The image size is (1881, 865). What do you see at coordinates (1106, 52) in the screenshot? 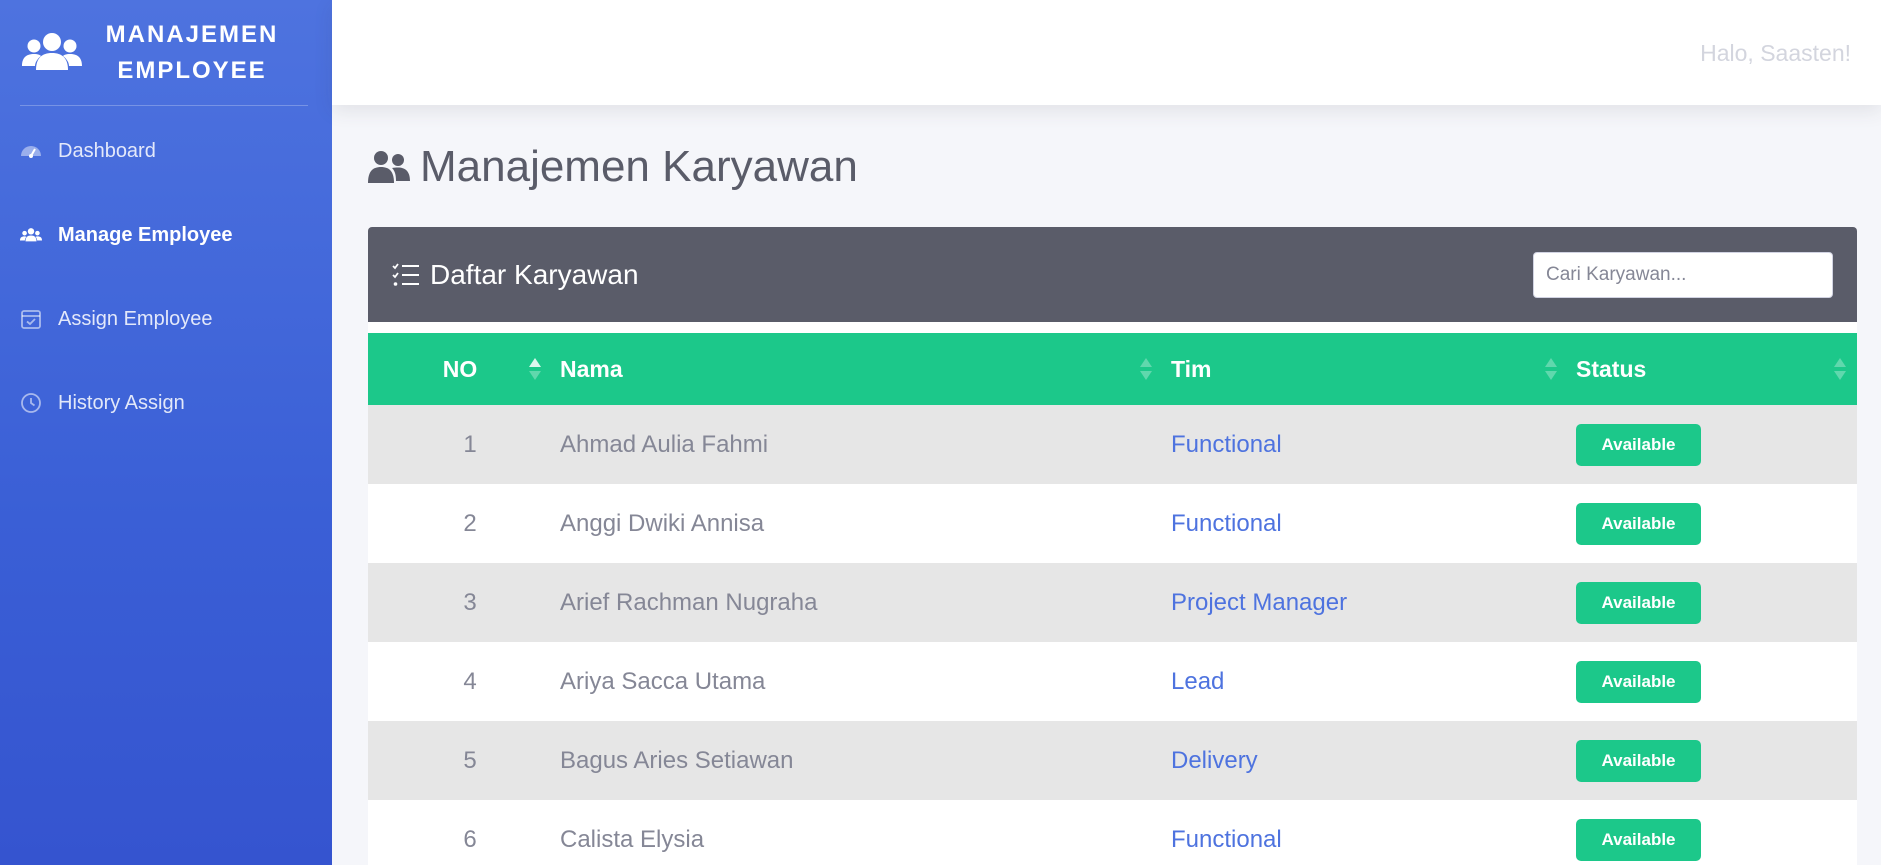
I see `topbar: Halo, Saasten!` at bounding box center [1106, 52].